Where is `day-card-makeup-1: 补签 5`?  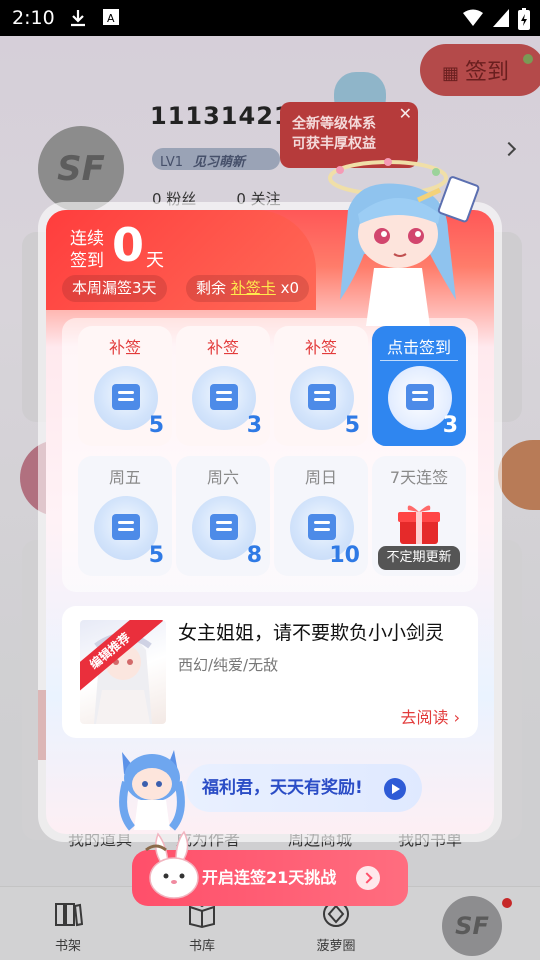
day-card-makeup-1: 补签 5 is located at coordinates (125, 386).